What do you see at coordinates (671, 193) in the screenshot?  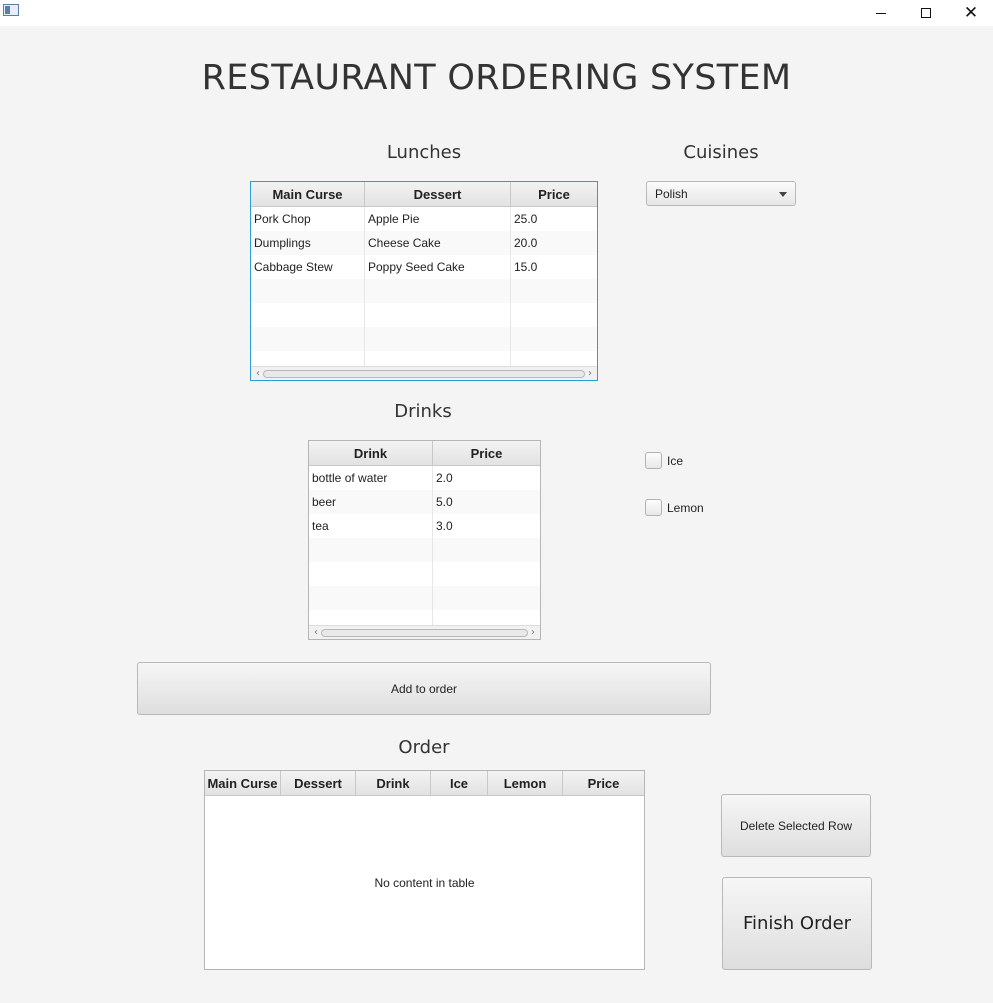 I see `cuisines-selected-value: Polish` at bounding box center [671, 193].